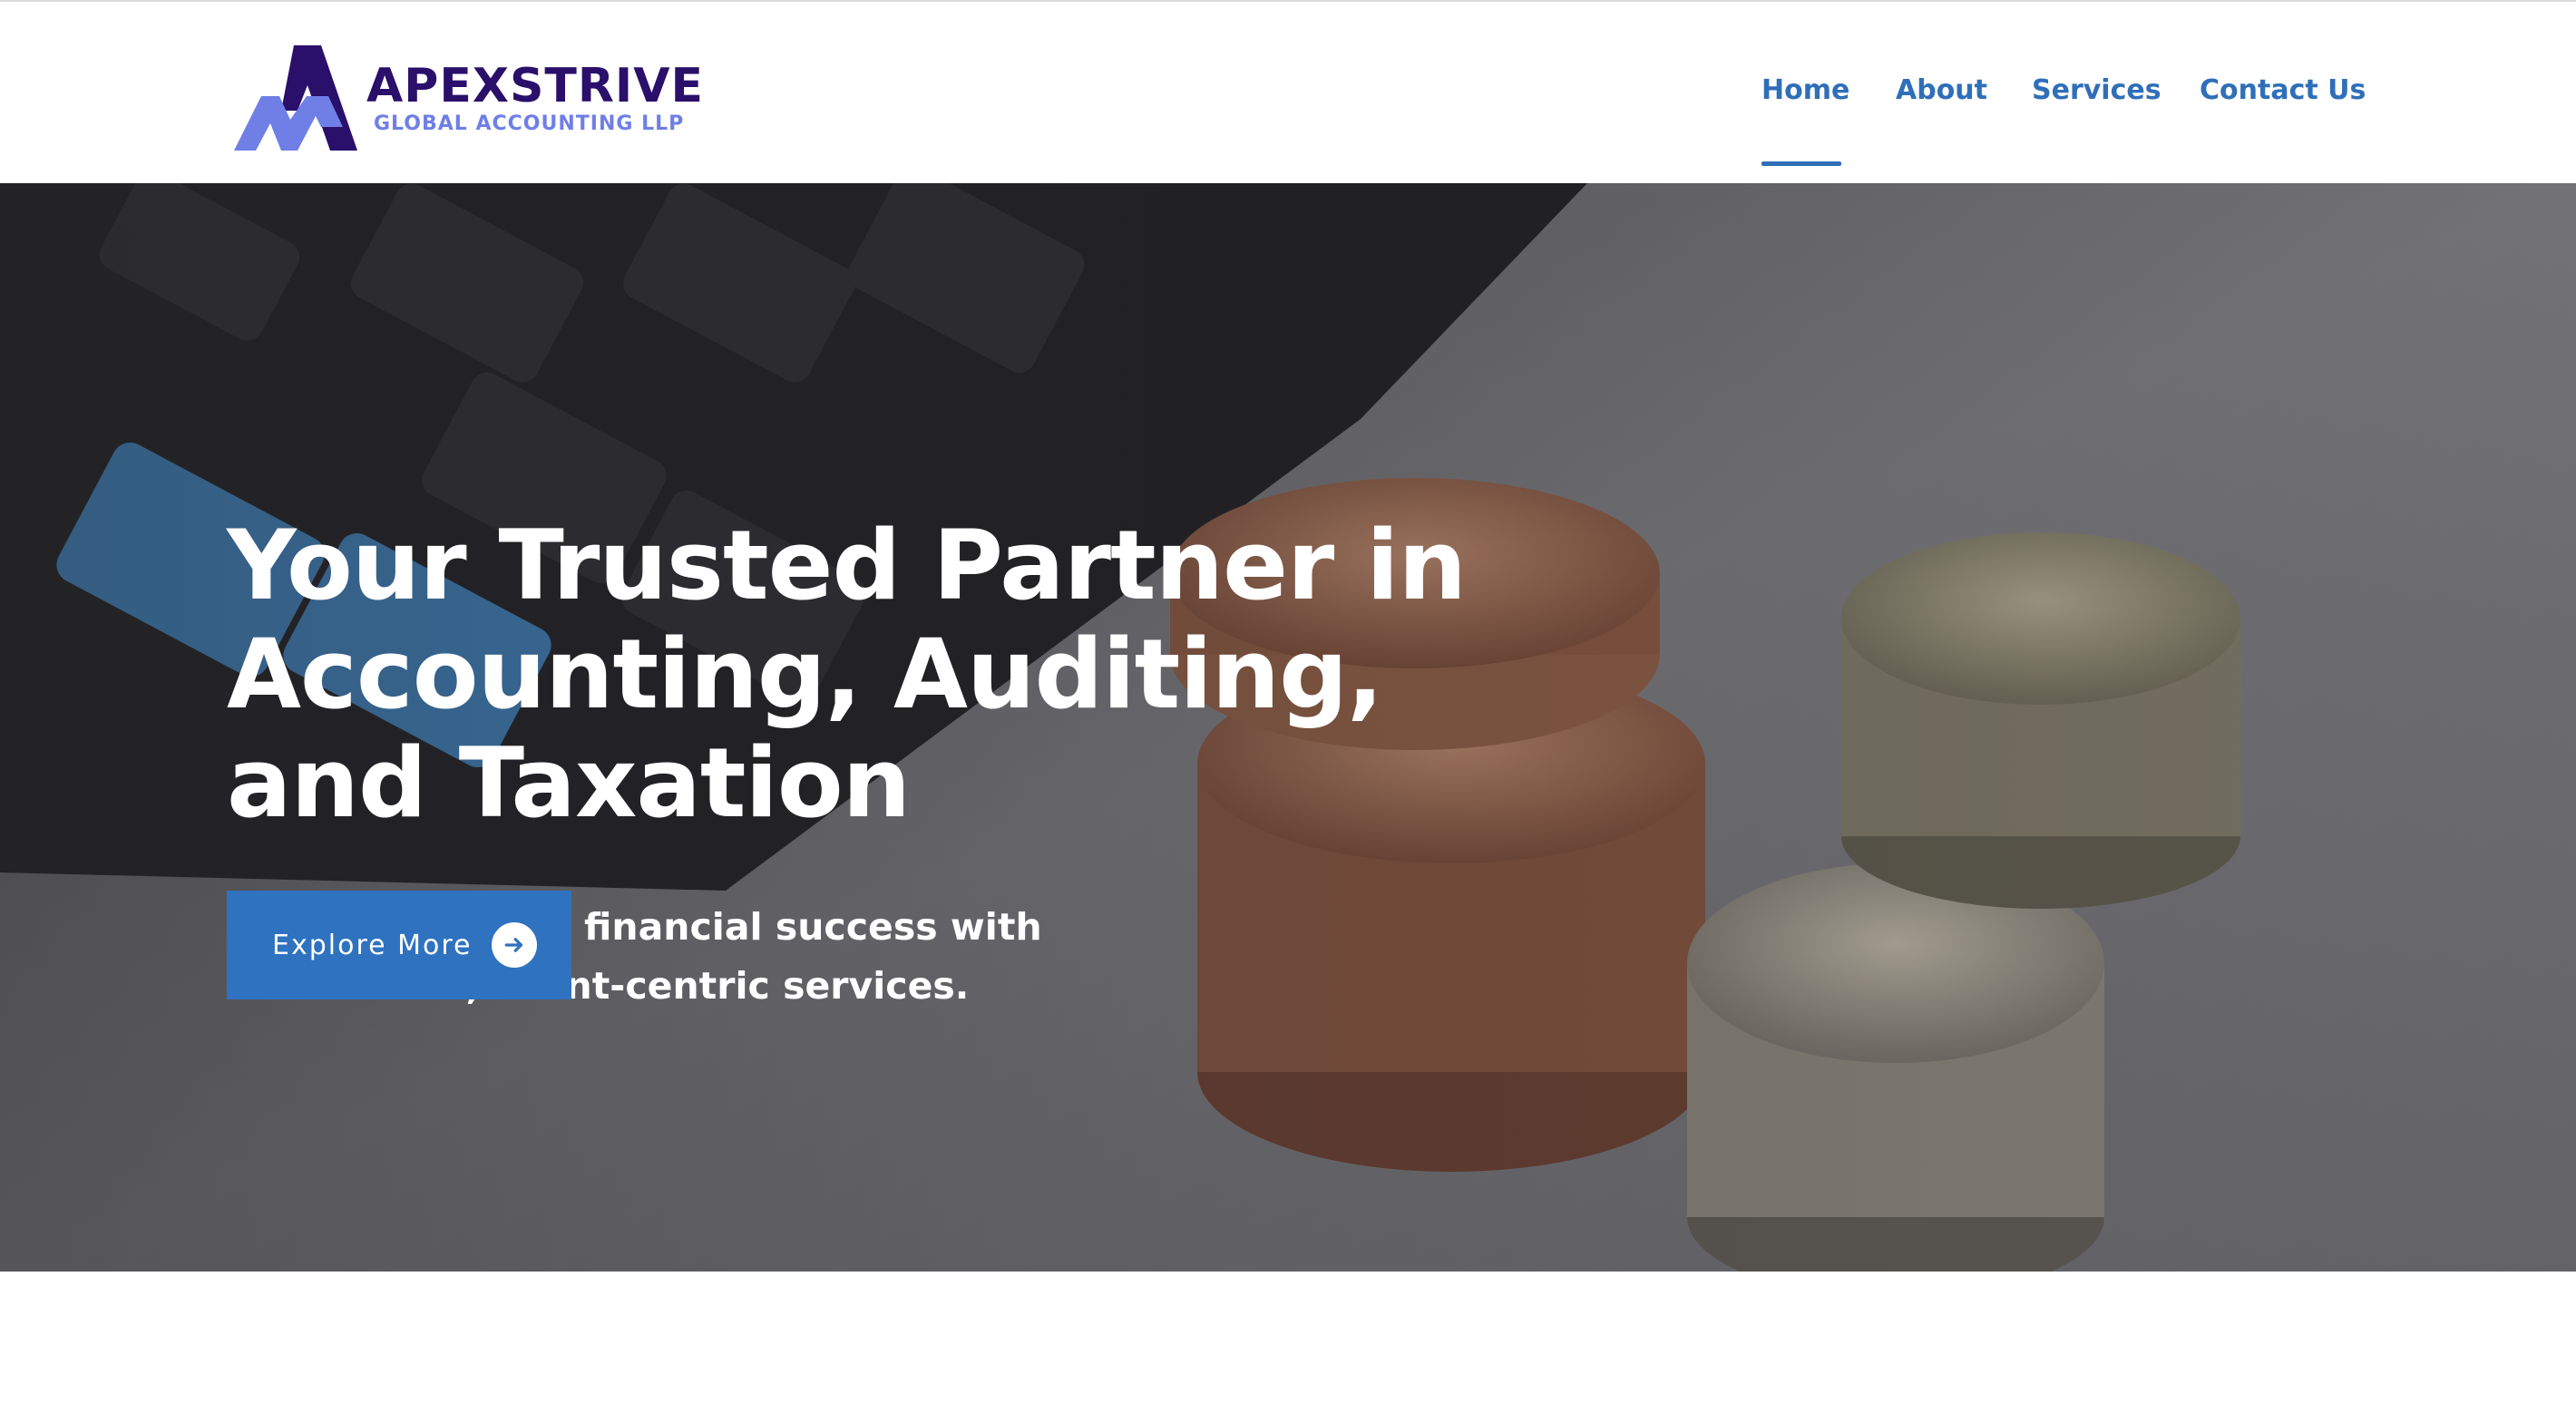 This screenshot has height=1413, width=2576. What do you see at coordinates (372, 945) in the screenshot?
I see `explore-more-label: Explore More` at bounding box center [372, 945].